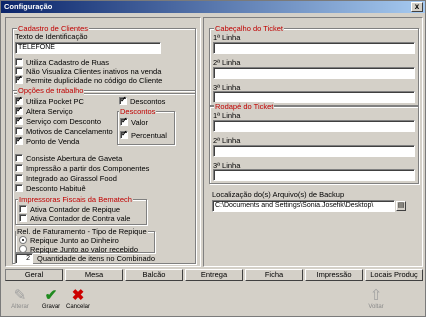 The height and width of the screenshot is (317, 426). What do you see at coordinates (124, 134) in the screenshot?
I see `checkbox-desconto-percentual` at bounding box center [124, 134].